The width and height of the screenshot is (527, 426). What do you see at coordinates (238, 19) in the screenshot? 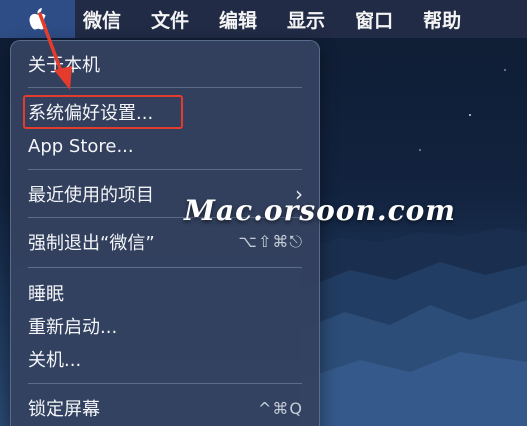
I see `menubar-item-edit: 编辑` at bounding box center [238, 19].